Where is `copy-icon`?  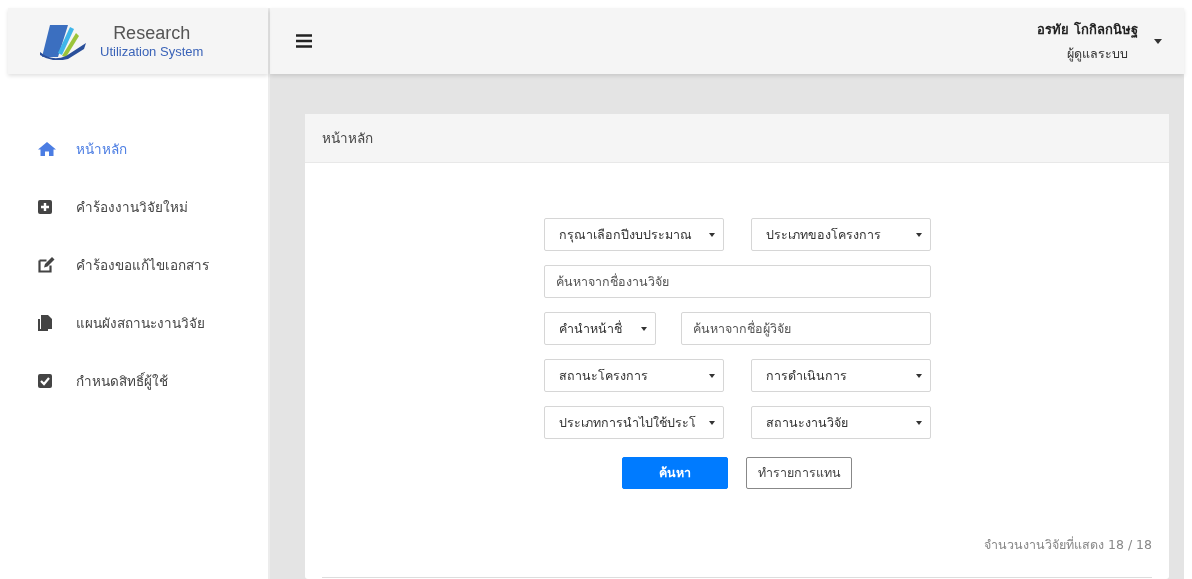 copy-icon is located at coordinates (45, 323).